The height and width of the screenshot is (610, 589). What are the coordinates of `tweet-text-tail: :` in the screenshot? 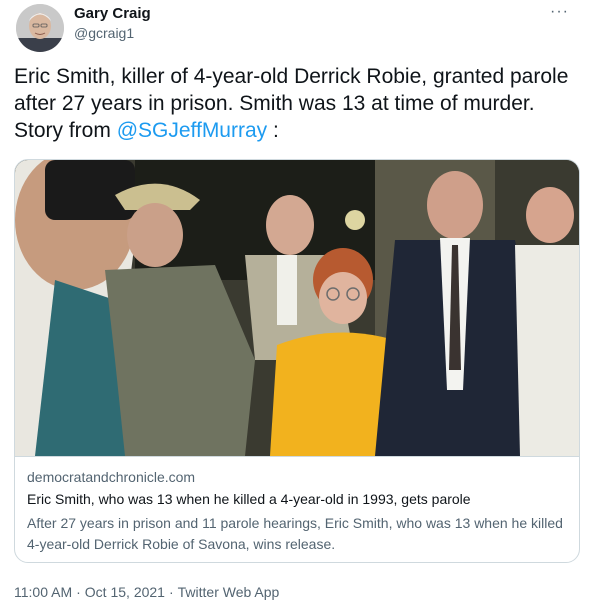 It's located at (273, 130).